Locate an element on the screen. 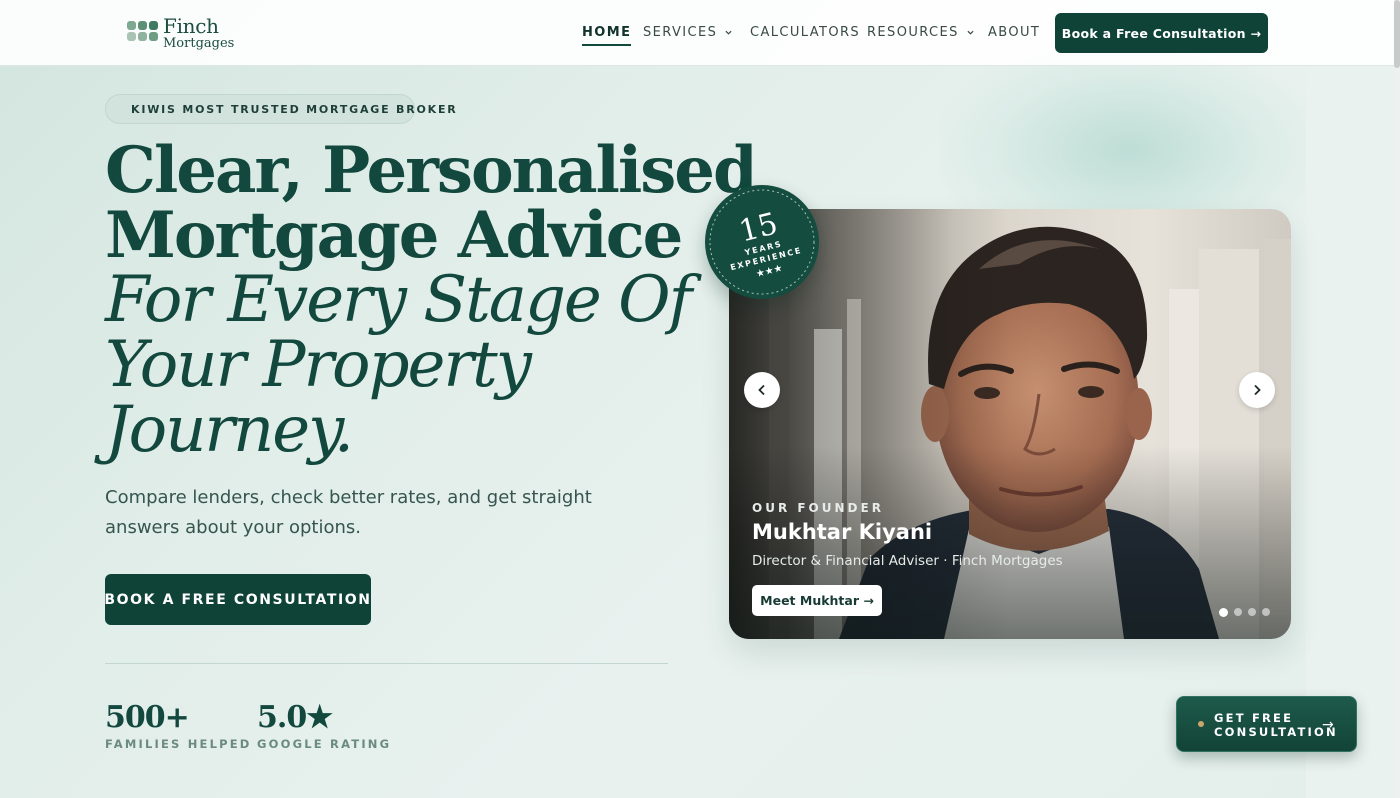 The image size is (1400, 798). hero-headline: Clear, Personalised Mortgage Advice is located at coordinates (431, 203).